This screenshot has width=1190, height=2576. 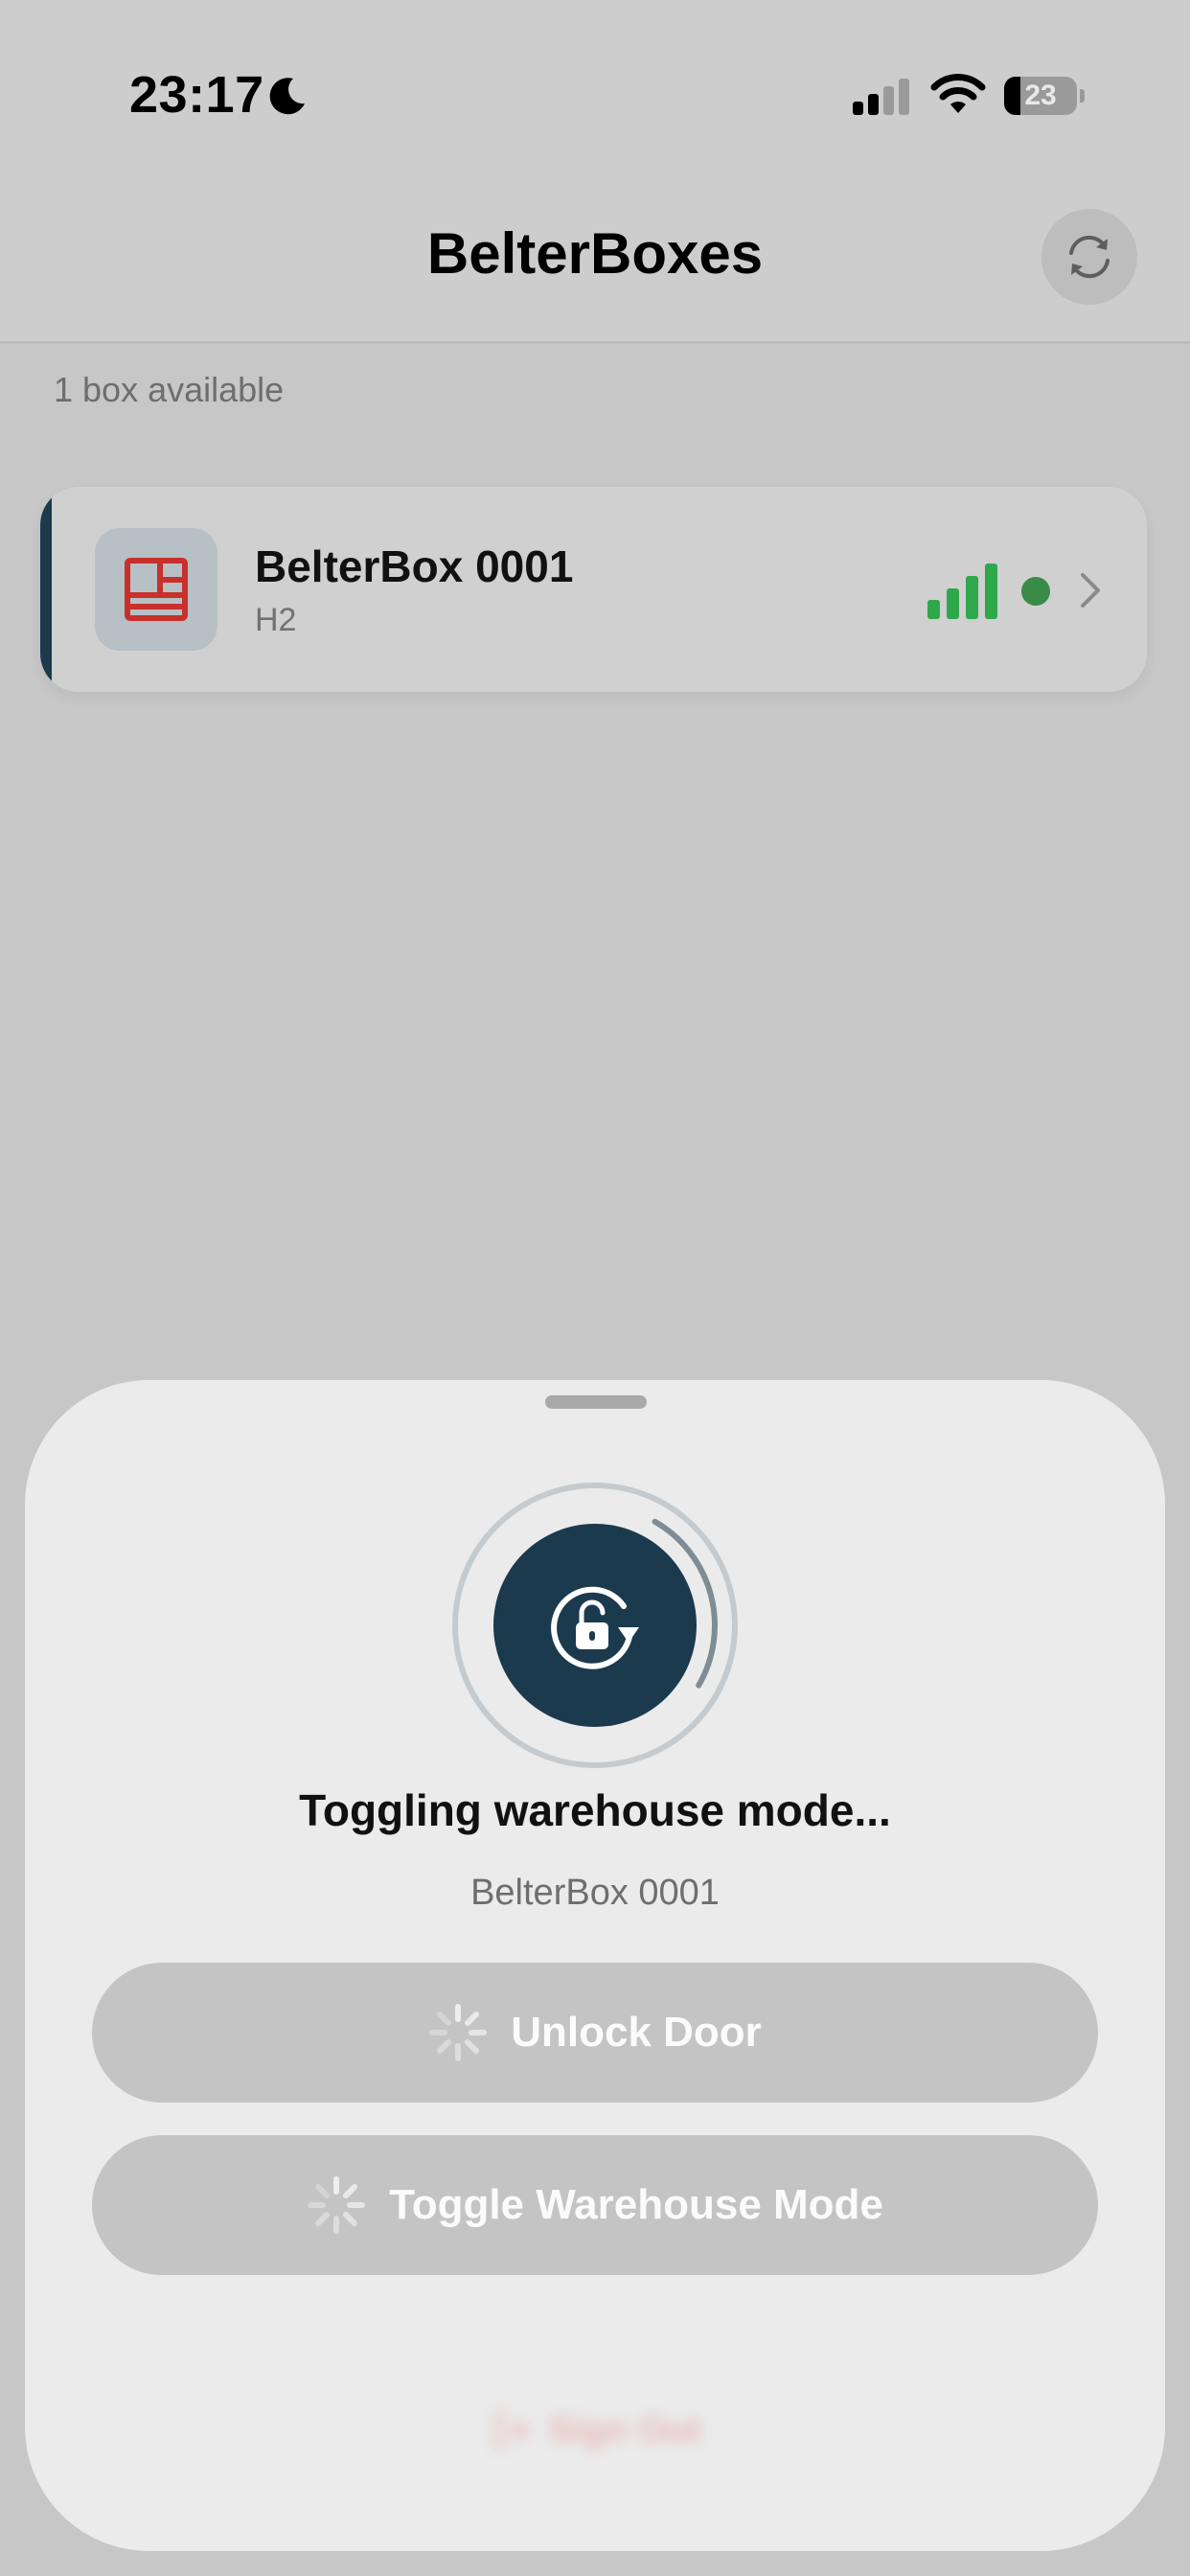 What do you see at coordinates (881, 97) in the screenshot?
I see `cellular-signal-icon` at bounding box center [881, 97].